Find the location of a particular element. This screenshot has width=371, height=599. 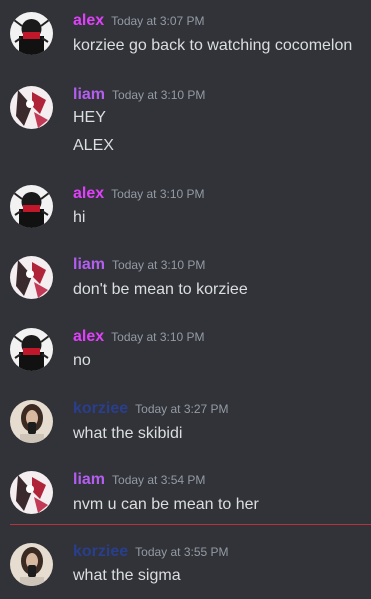

timestamp: Today at 3:55 PM is located at coordinates (182, 552).